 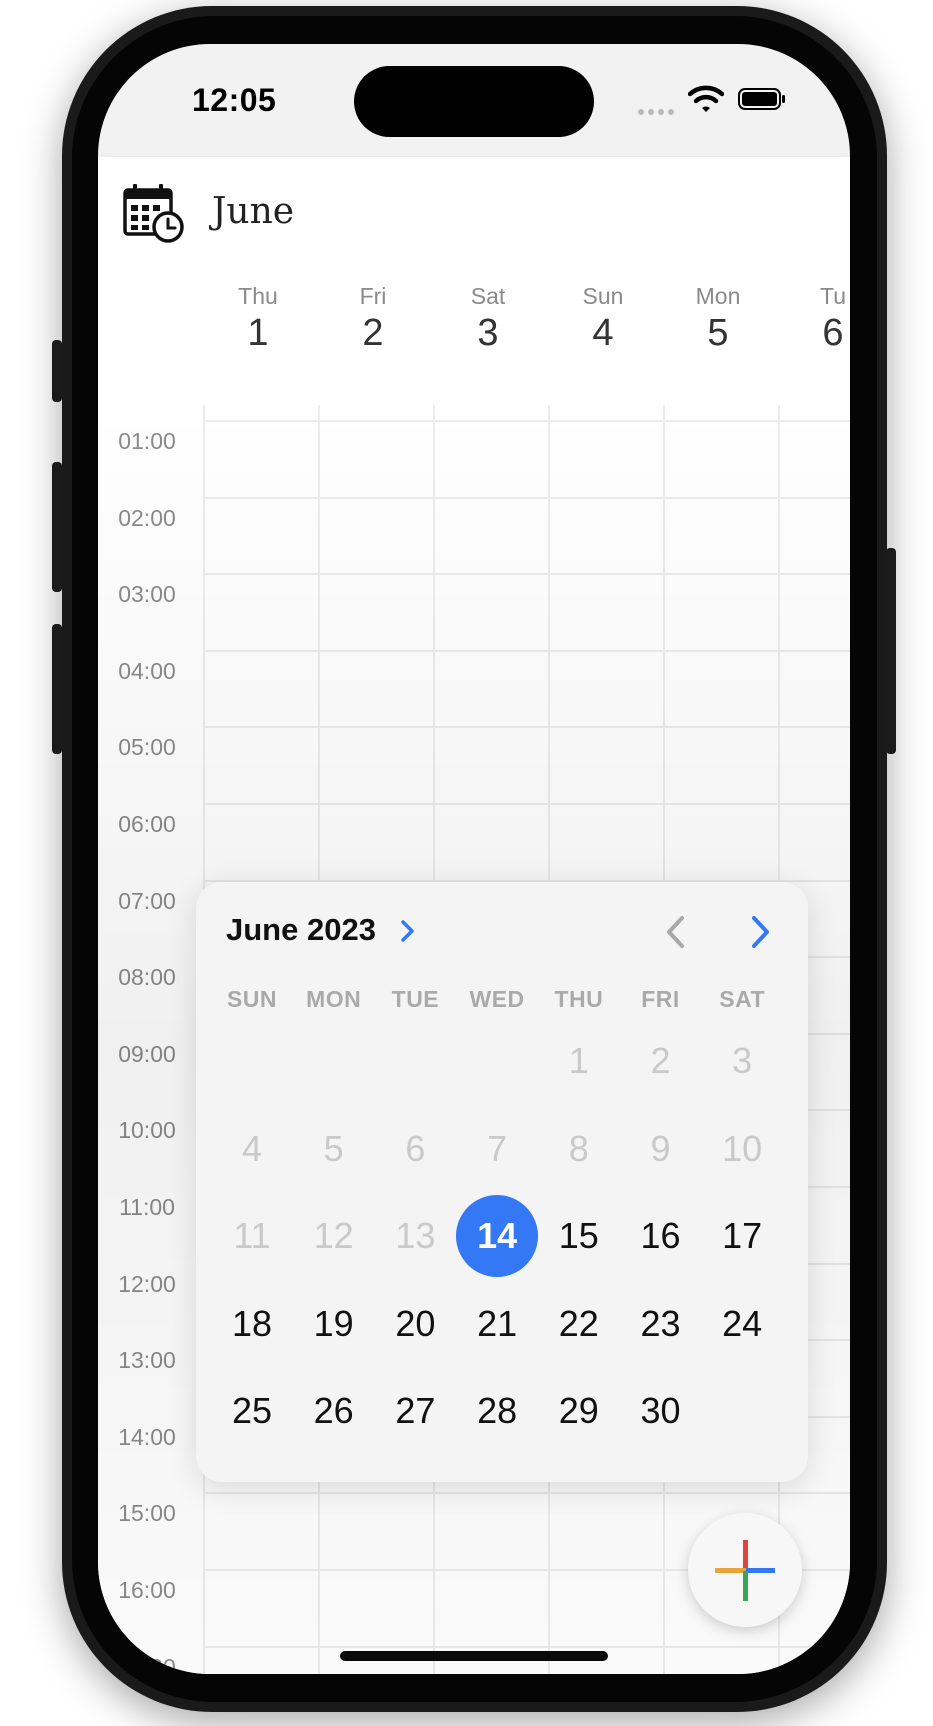 I want to click on calendar-day: 5, so click(x=333, y=1148).